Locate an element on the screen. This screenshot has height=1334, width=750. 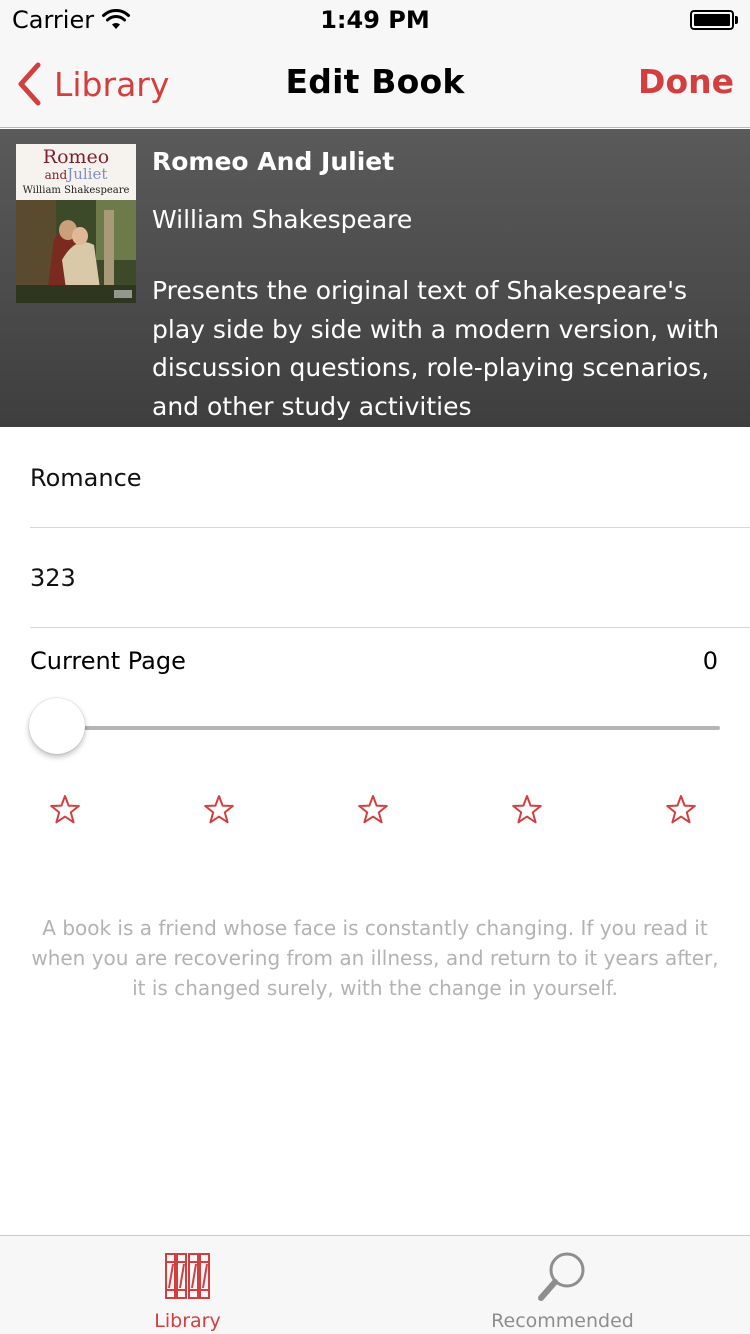
cover-title: Romeo andJuliet is located at coordinates (76, 165).